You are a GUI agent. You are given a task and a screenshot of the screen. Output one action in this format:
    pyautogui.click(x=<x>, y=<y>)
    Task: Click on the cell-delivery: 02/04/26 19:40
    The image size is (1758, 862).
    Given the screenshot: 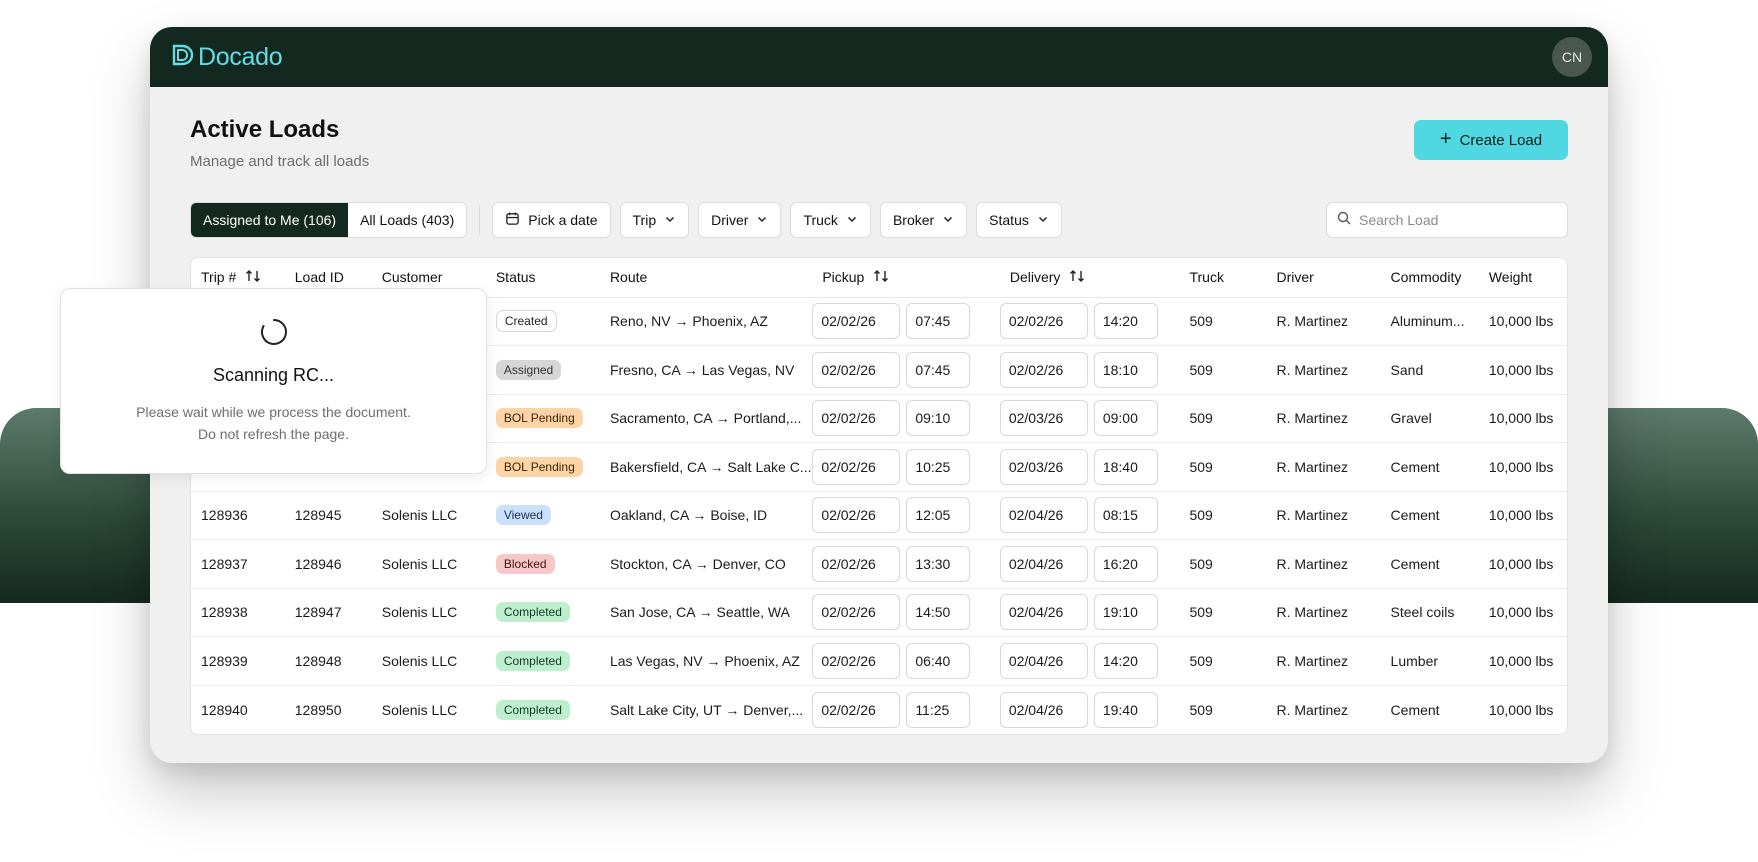 What is the action you would take?
    pyautogui.click(x=1089, y=709)
    